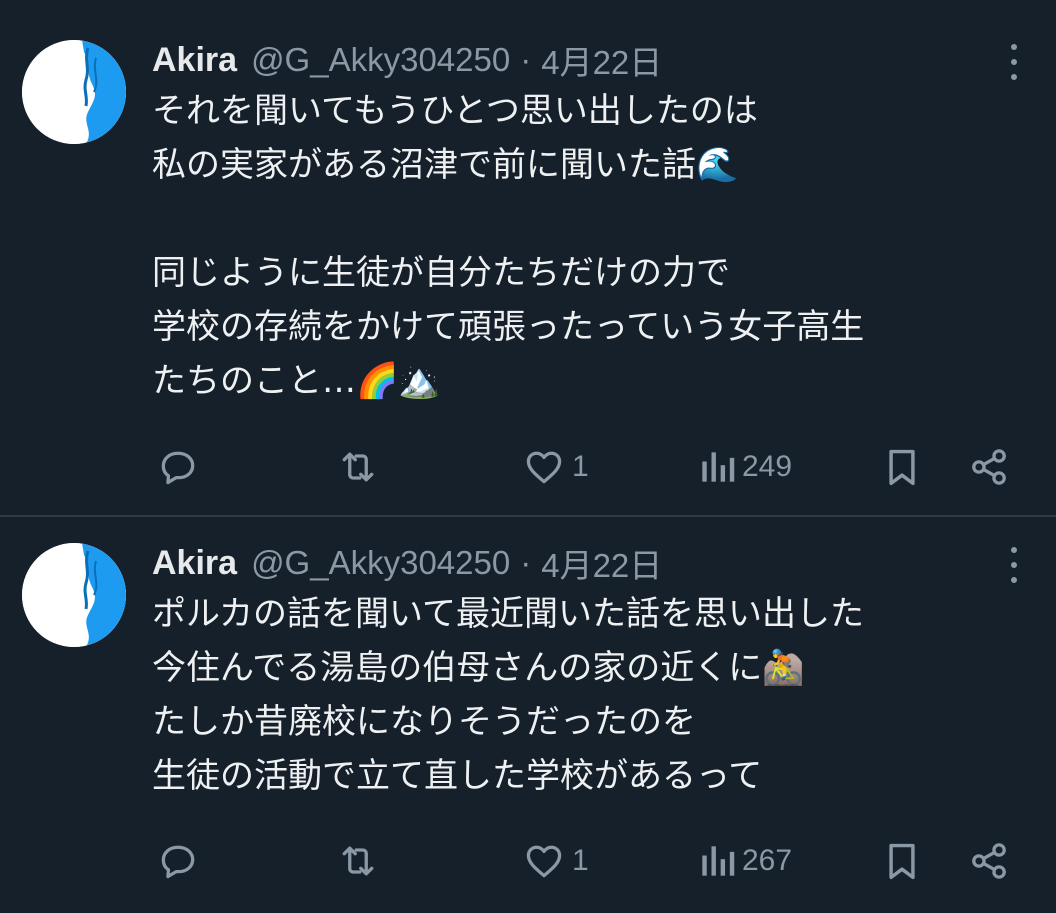 The image size is (1056, 913). What do you see at coordinates (441, 273) in the screenshot?
I see `tweet-text-line: 同じように生徒が自分たちだけの力で` at bounding box center [441, 273].